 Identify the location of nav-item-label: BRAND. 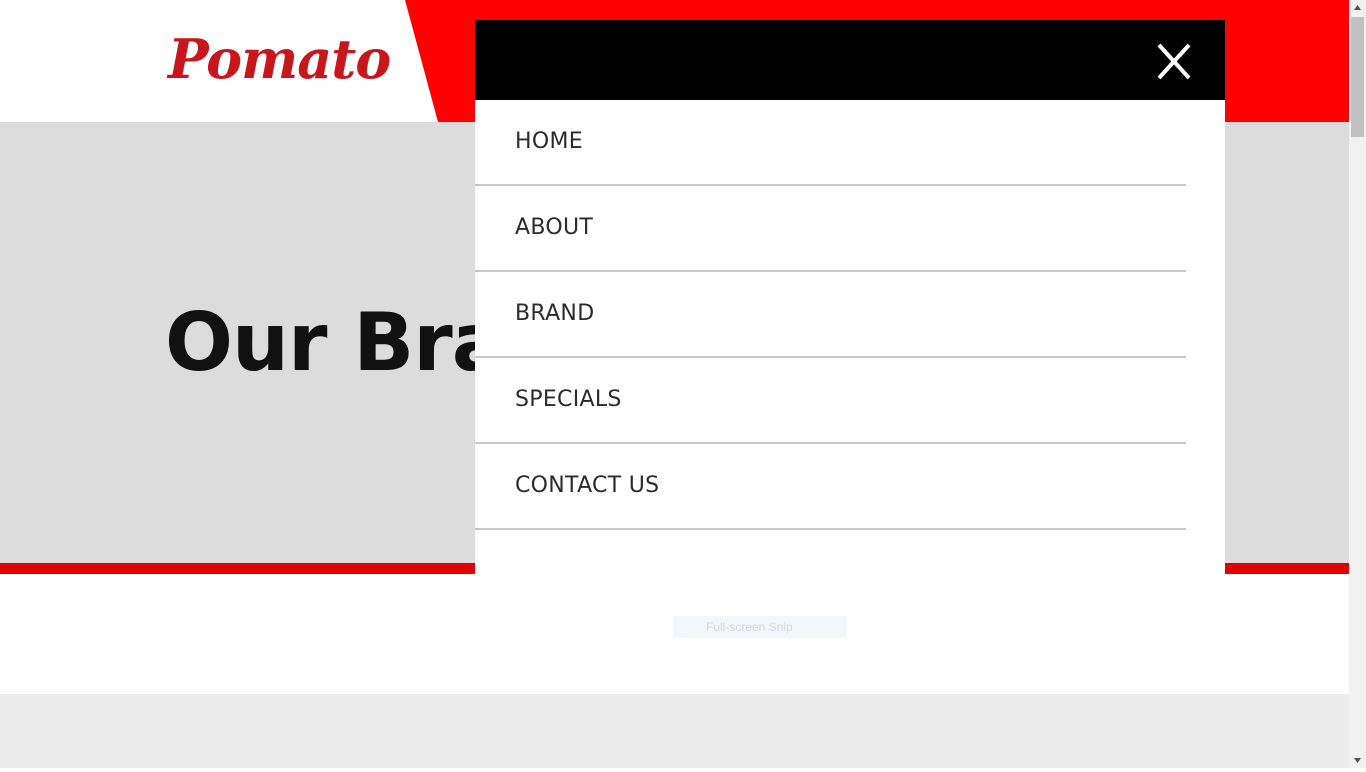
(555, 313).